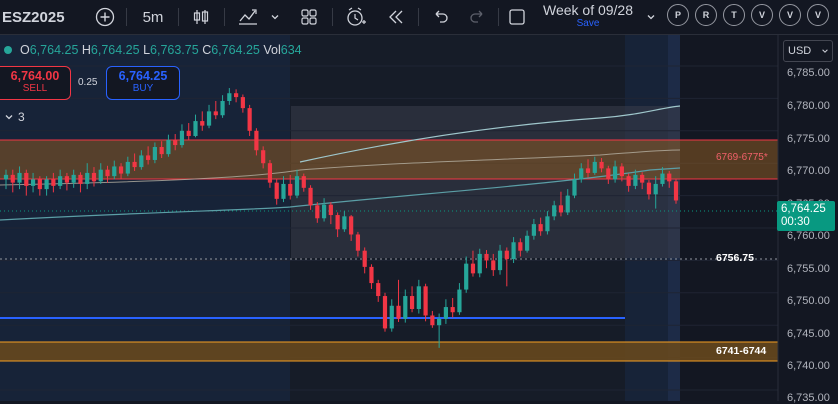  Describe the element at coordinates (396, 17) in the screenshot. I see `replay-icon` at that location.